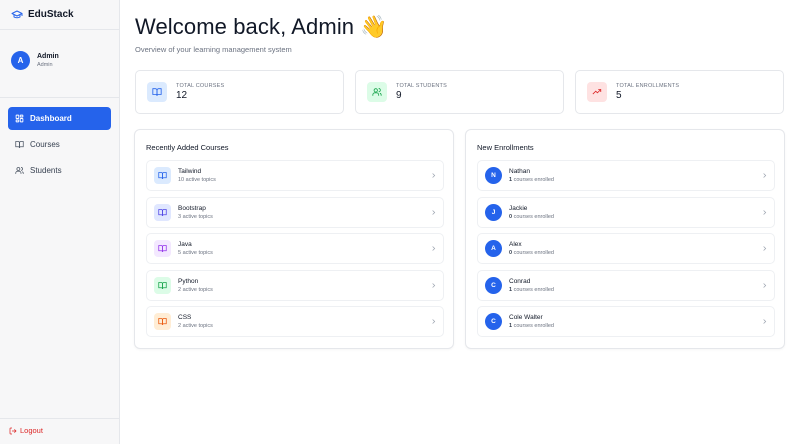 This screenshot has width=800, height=444. Describe the element at coordinates (187, 147) in the screenshot. I see `panel-title: Recently Added Courses` at that location.